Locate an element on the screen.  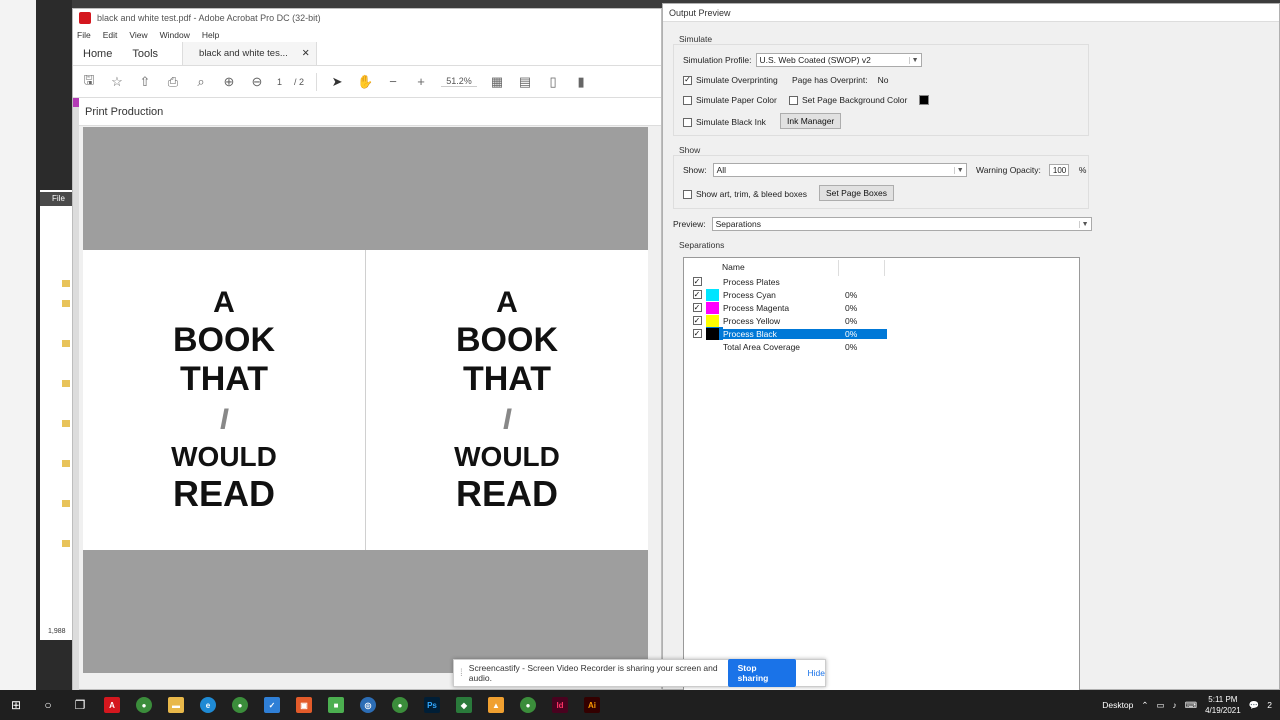
task-view-icon: ❐ is located at coordinates (80, 705).